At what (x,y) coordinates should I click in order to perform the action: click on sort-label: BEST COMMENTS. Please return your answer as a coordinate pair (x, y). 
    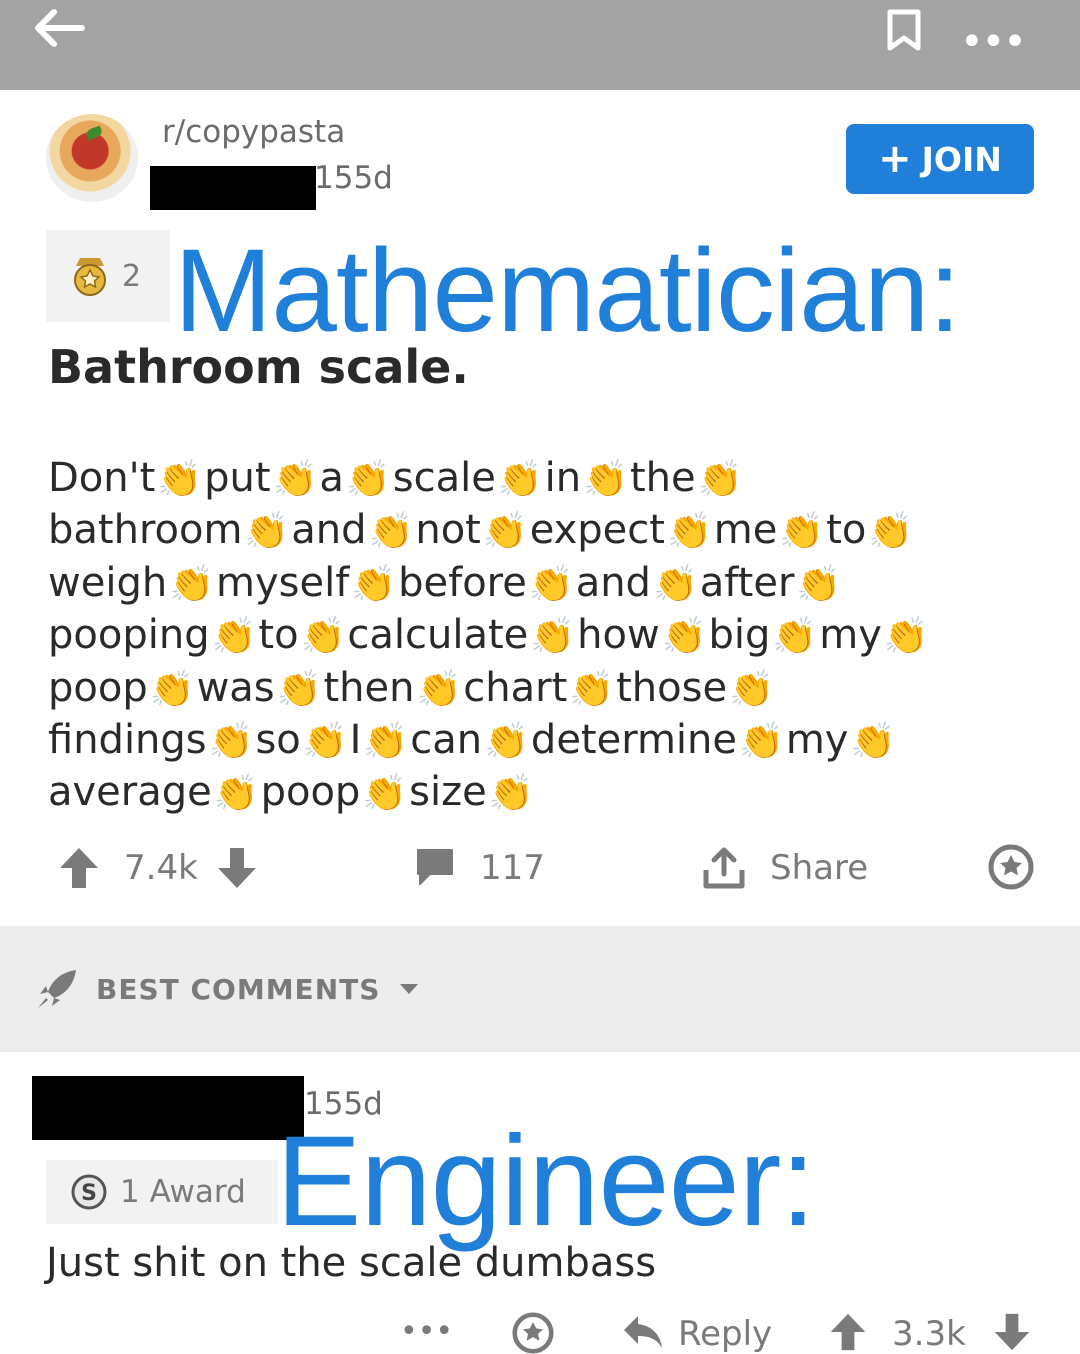
    Looking at the image, I should click on (238, 989).